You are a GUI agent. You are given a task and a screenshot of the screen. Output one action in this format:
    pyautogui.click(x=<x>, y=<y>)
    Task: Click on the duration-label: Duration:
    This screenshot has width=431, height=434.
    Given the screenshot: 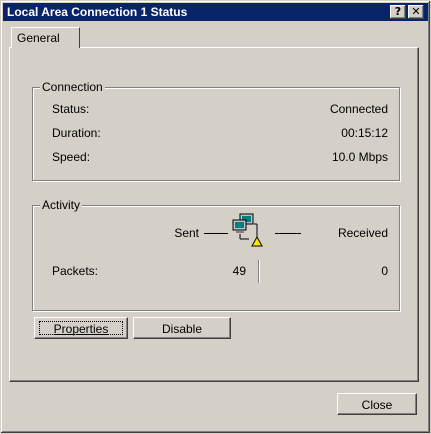 What is the action you would take?
    pyautogui.click(x=76, y=133)
    